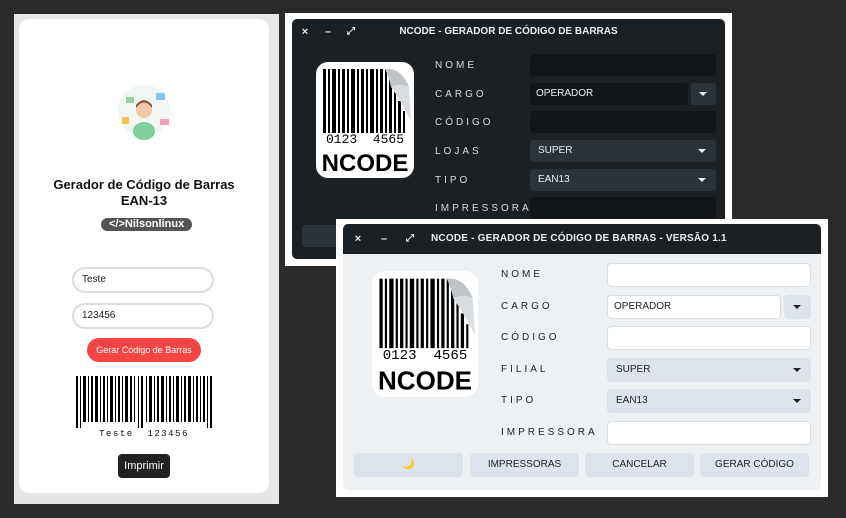 The image size is (846, 518). I want to click on label-lojas: LOJAS, so click(458, 151).